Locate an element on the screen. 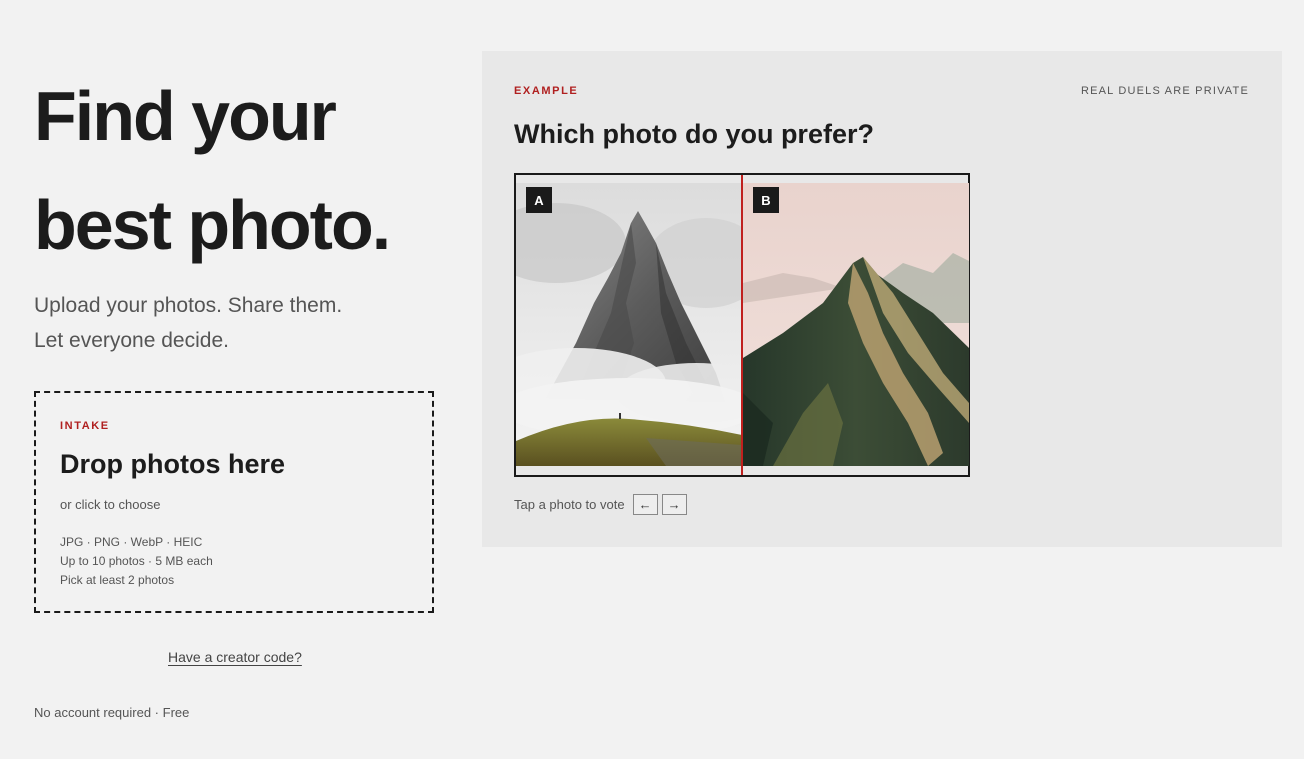 The height and width of the screenshot is (759, 1304). misty-peak-image is located at coordinates (629, 324).